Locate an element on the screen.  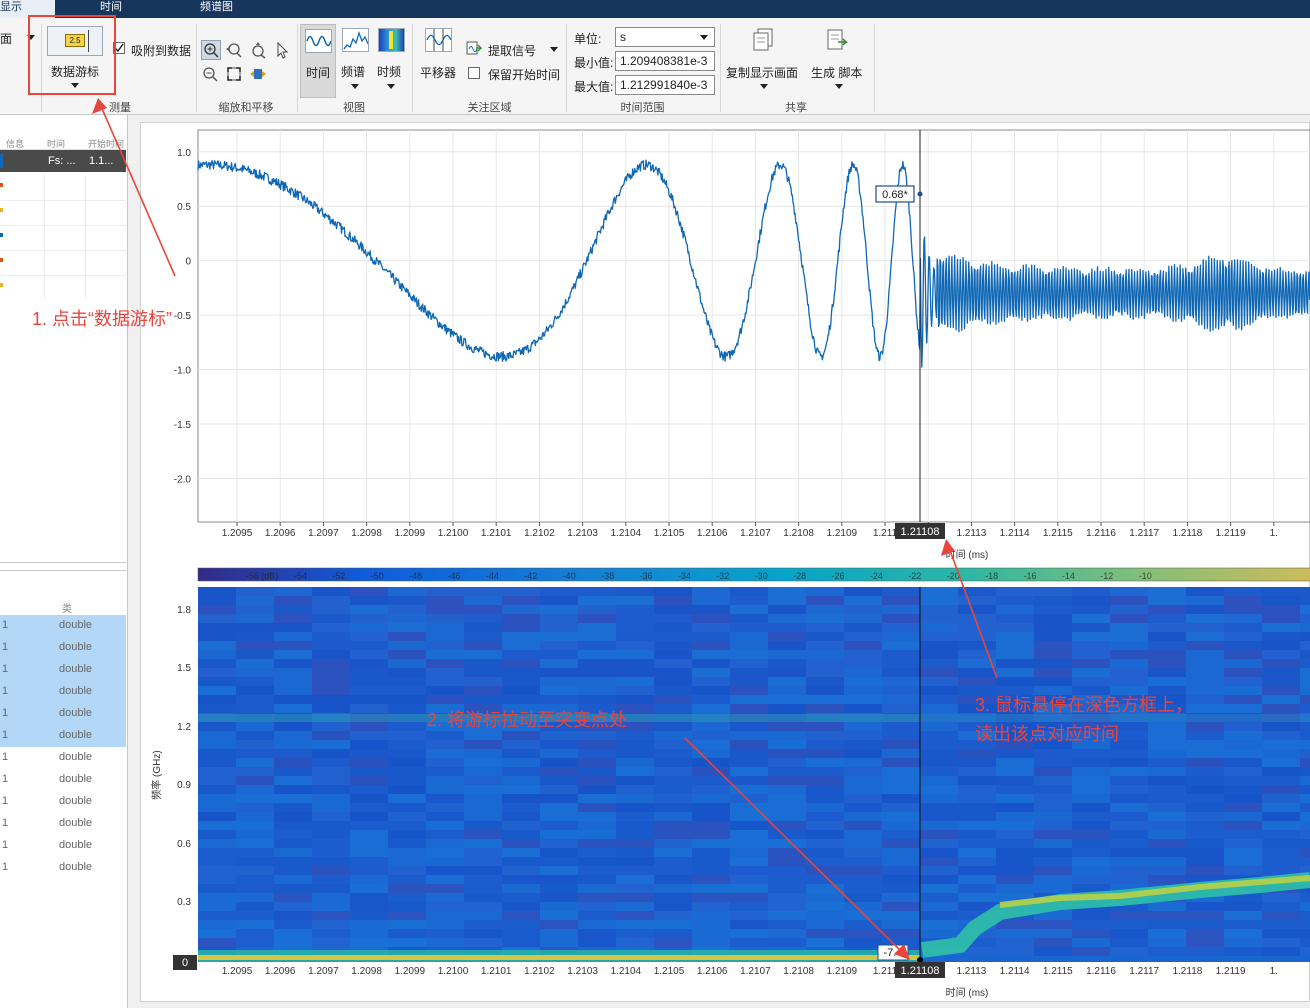
spec-xtick-label: 1.2116 is located at coordinates (1101, 971).